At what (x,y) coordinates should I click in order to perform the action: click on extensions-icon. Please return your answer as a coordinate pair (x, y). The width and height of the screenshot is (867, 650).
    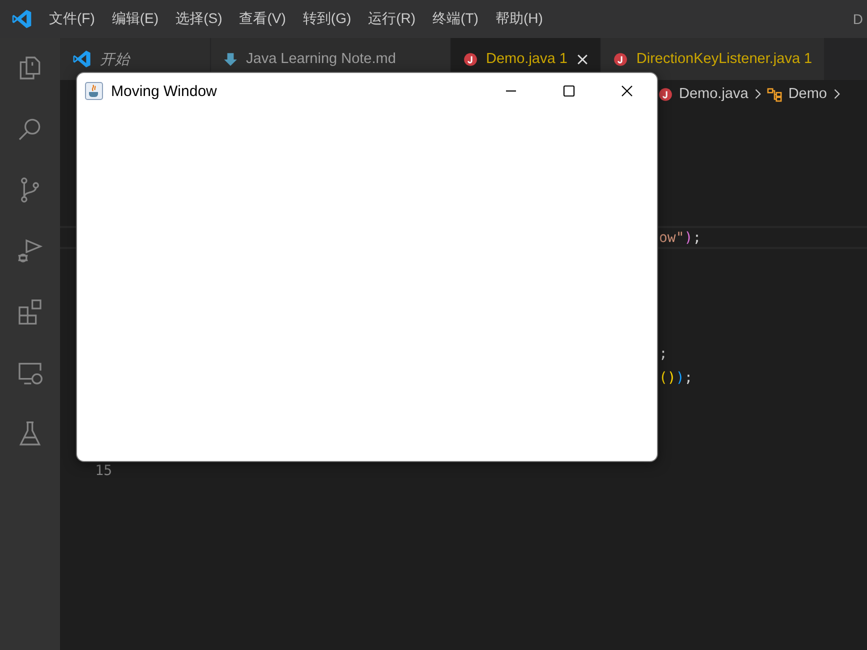
    Looking at the image, I should click on (30, 312).